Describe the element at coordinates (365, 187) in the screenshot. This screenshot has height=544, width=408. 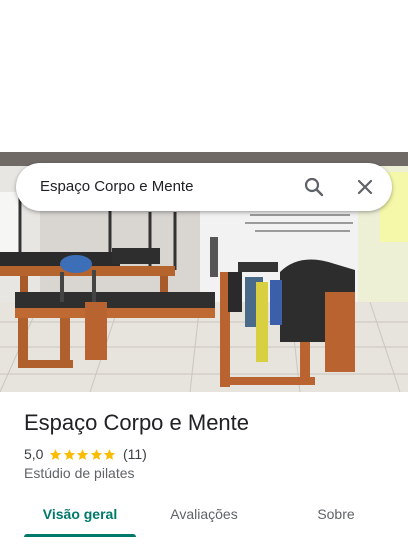
I see `close-icon` at that location.